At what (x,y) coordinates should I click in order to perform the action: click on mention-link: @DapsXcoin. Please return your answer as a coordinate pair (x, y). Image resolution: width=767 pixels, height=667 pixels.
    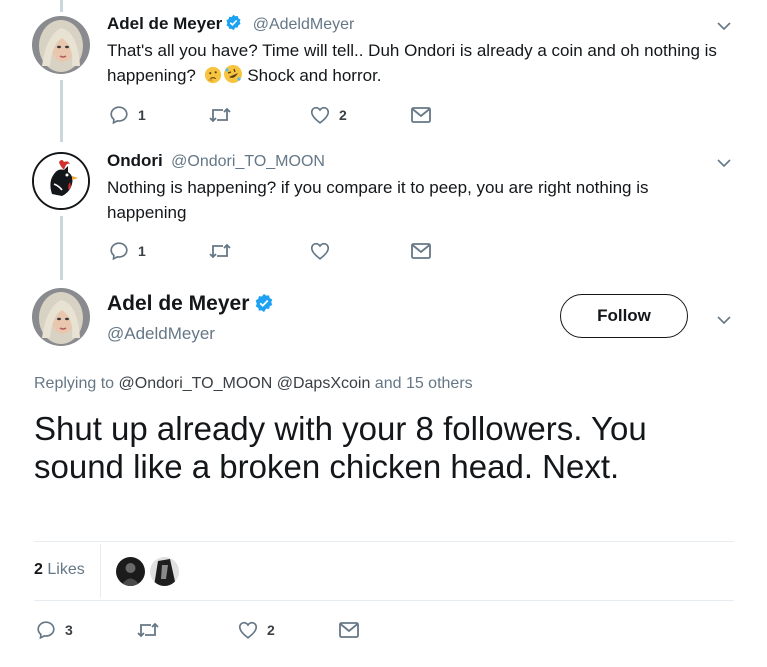
    Looking at the image, I should click on (324, 383).